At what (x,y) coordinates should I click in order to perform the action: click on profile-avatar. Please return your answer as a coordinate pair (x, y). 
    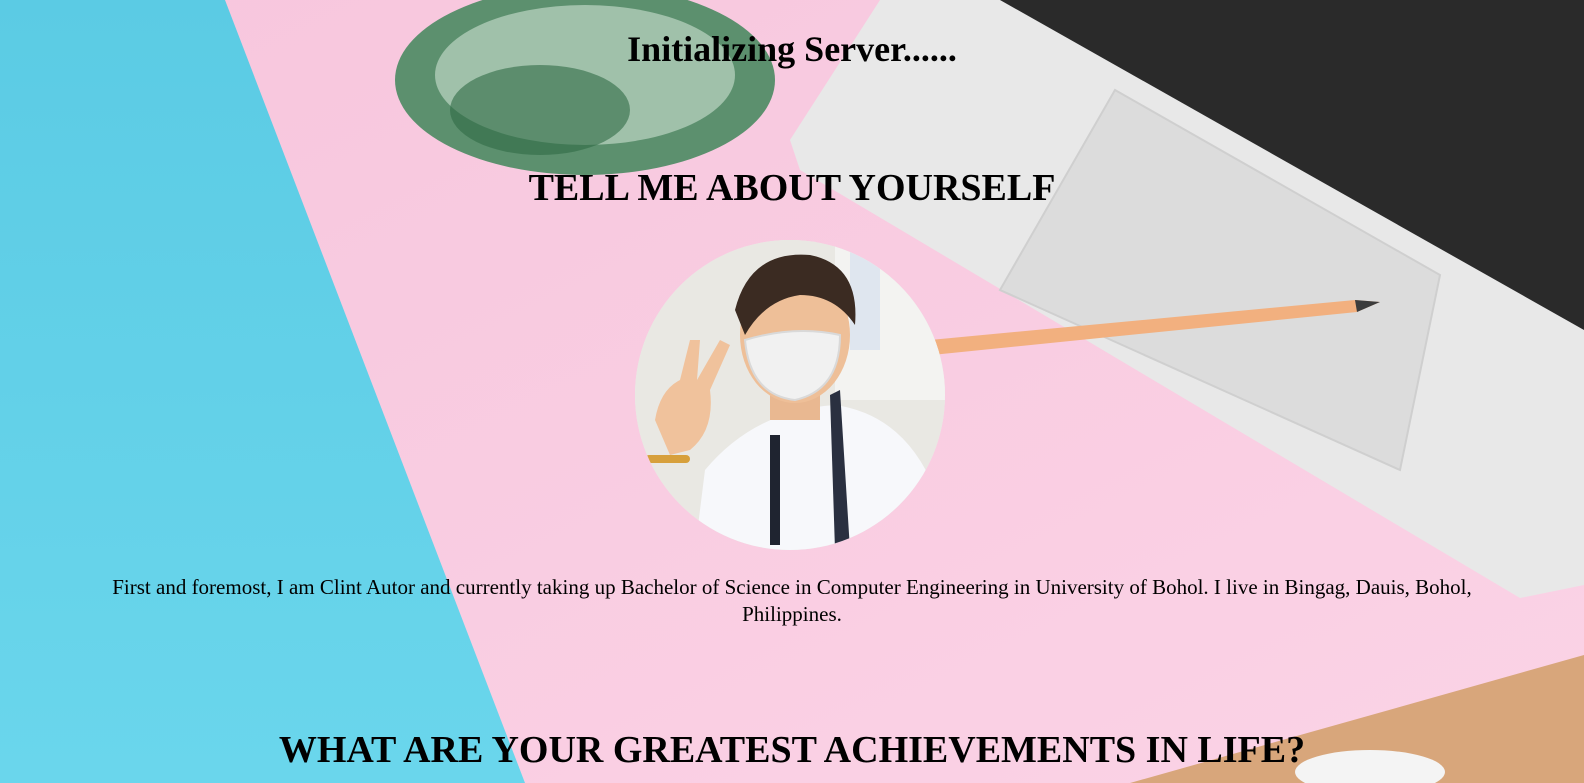
    Looking at the image, I should click on (790, 395).